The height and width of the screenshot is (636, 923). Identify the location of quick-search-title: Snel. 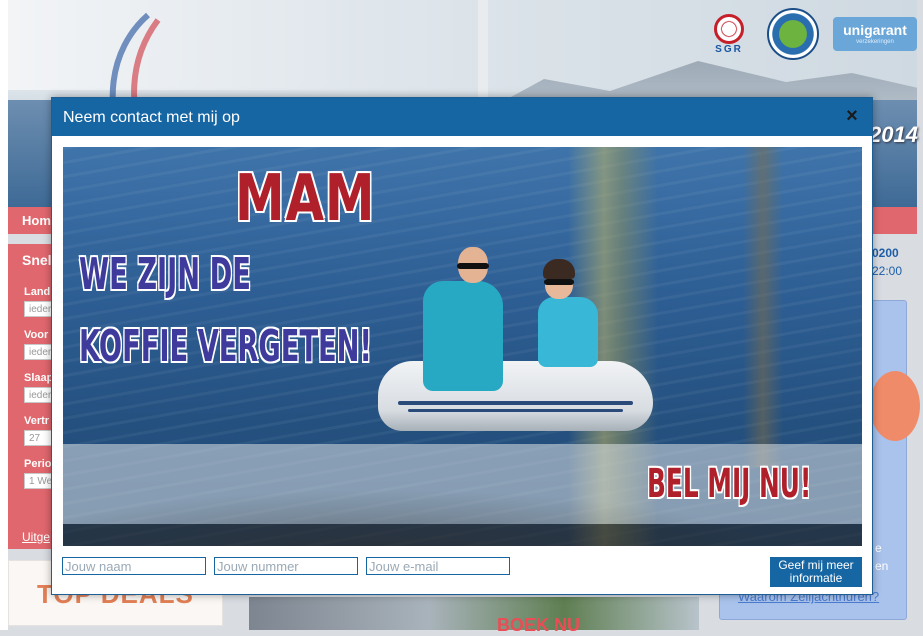
(37, 260).